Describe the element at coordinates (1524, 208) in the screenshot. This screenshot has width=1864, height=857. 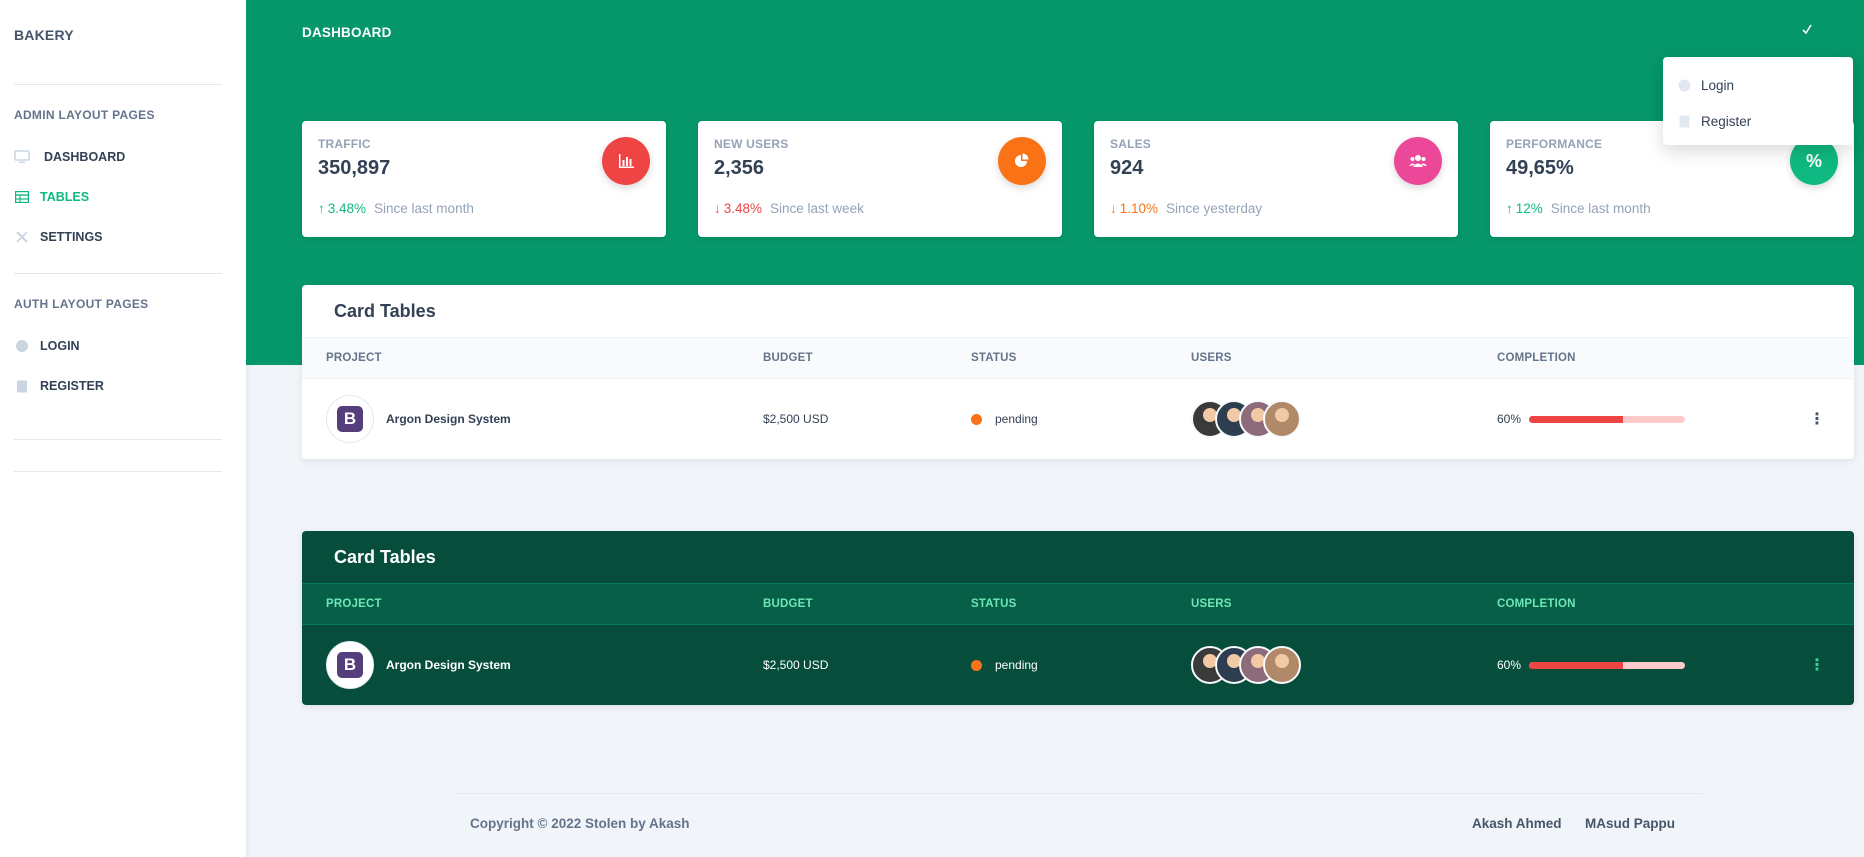
I see `stat-change: ↑ 12%` at that location.